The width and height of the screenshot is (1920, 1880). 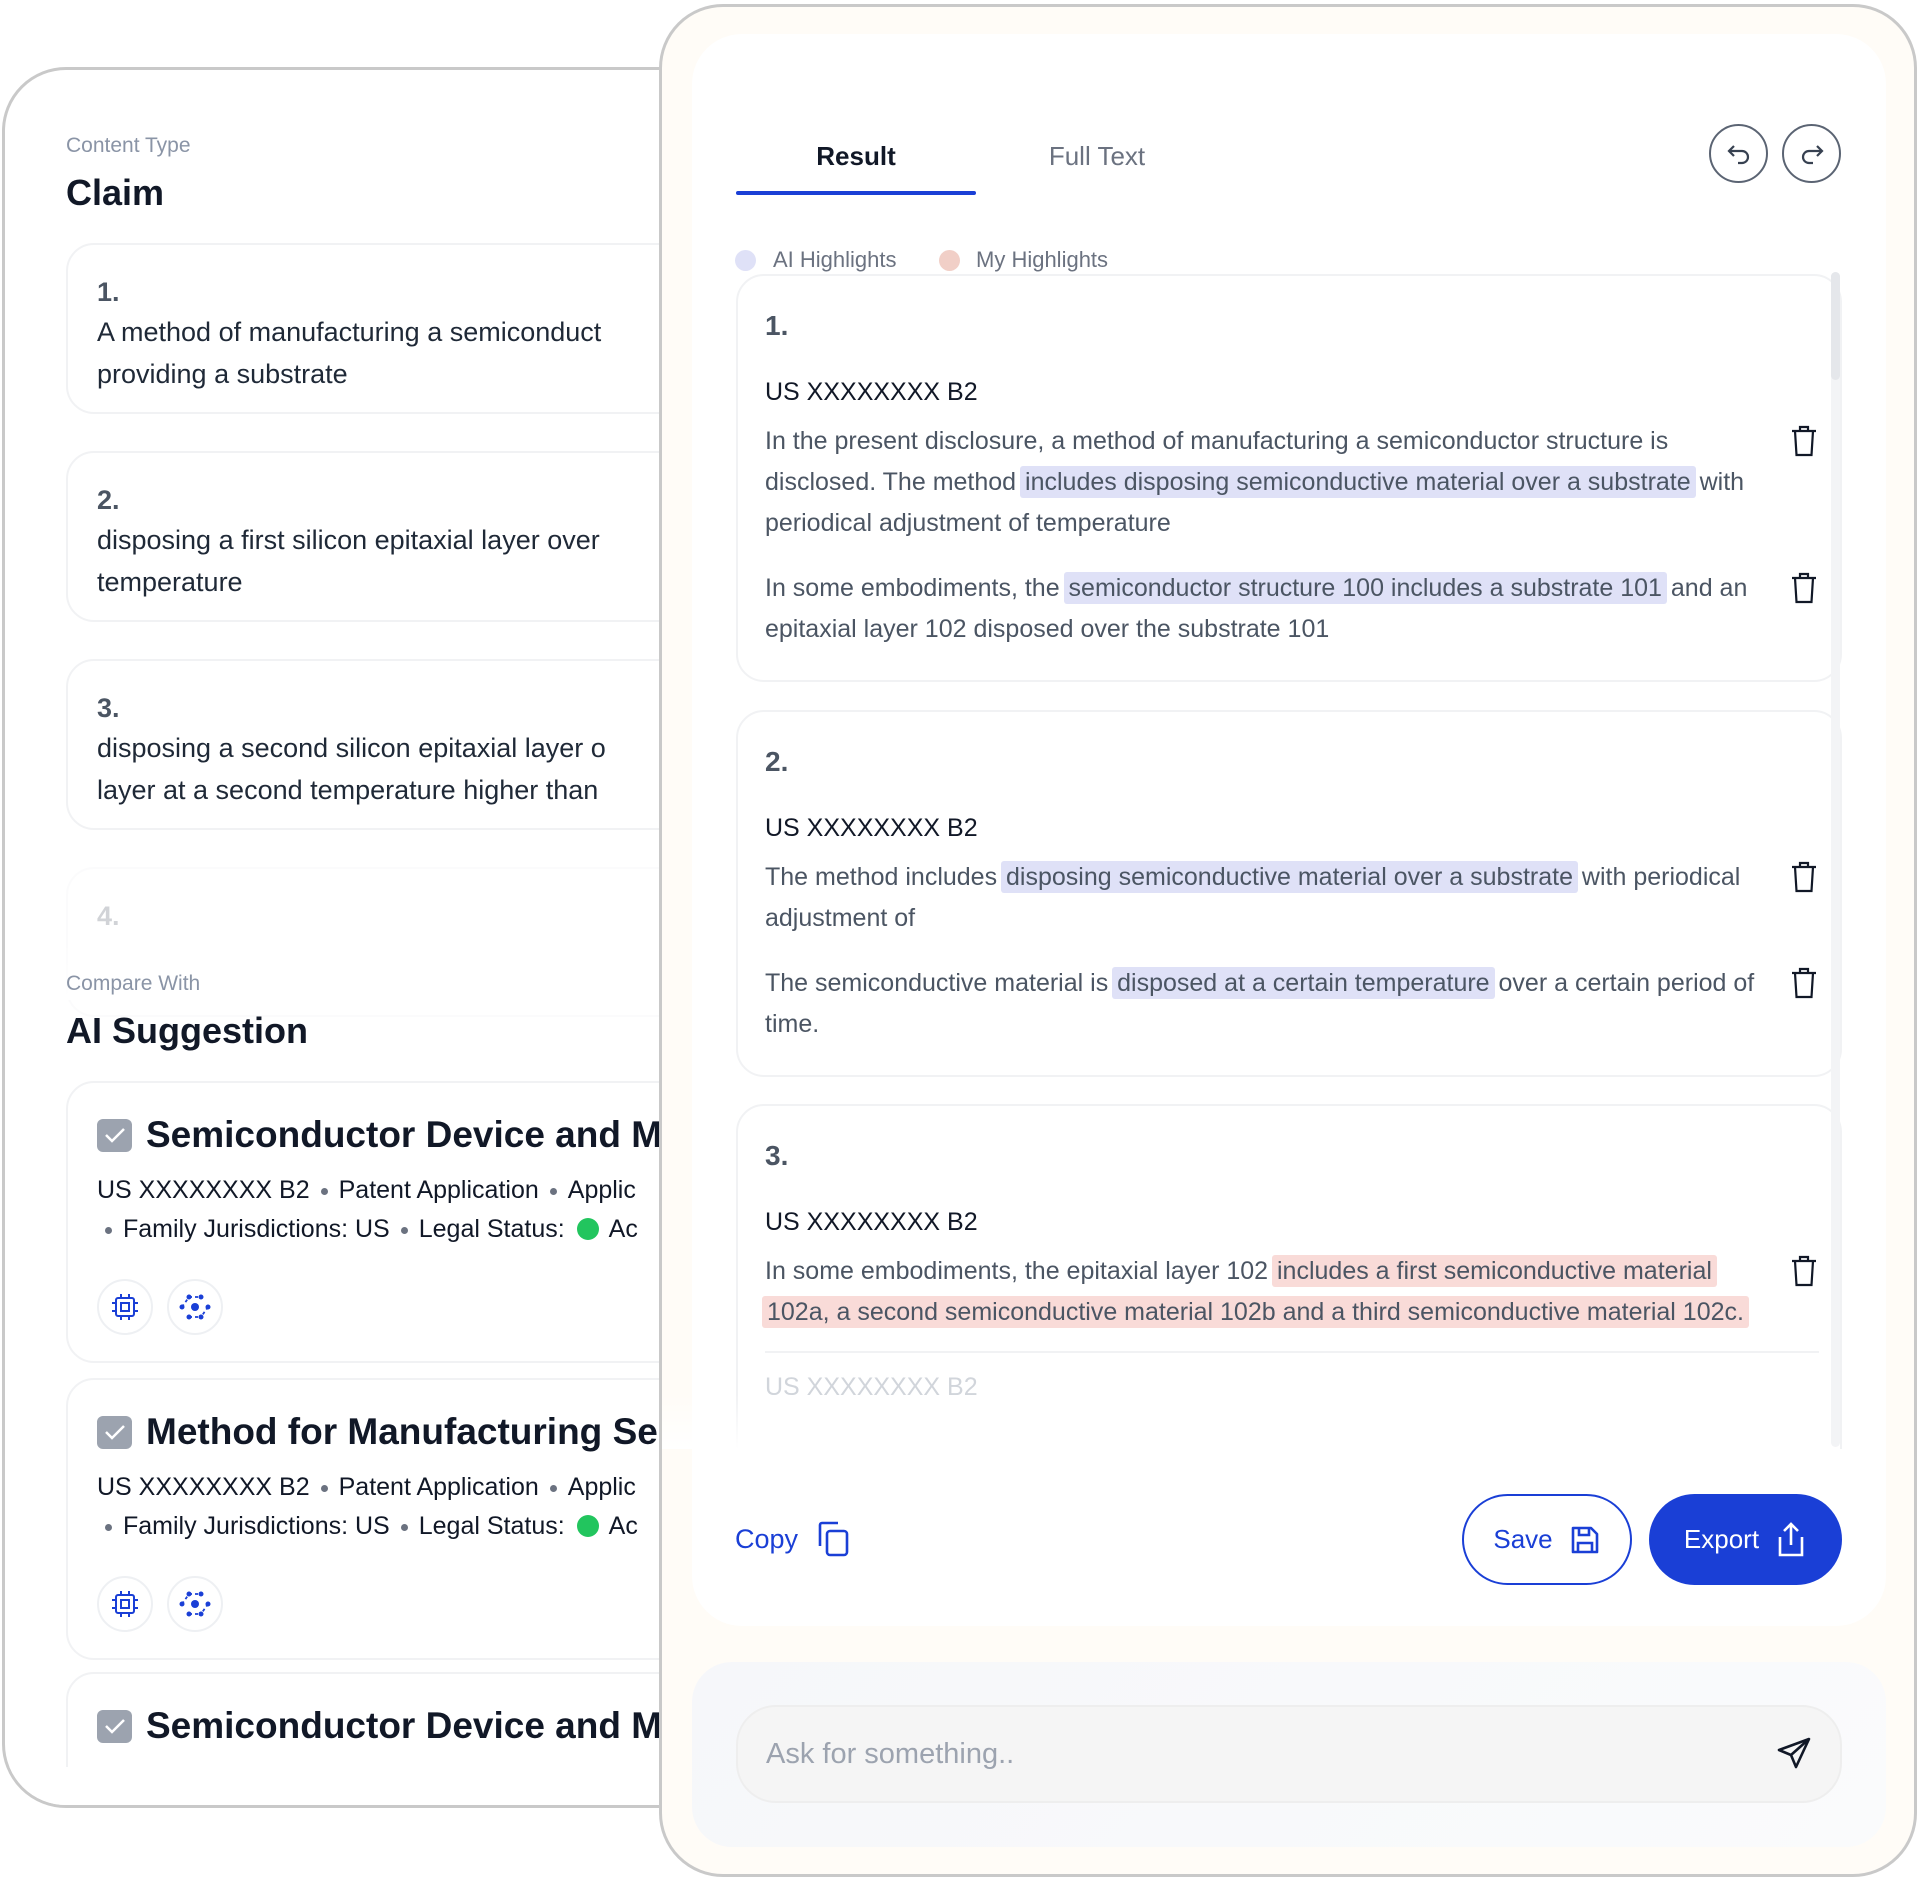 What do you see at coordinates (1791, 1538) in the screenshot?
I see `export-icon` at bounding box center [1791, 1538].